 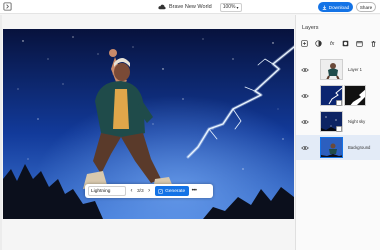 I want to click on back-icon, so click(x=7, y=6).